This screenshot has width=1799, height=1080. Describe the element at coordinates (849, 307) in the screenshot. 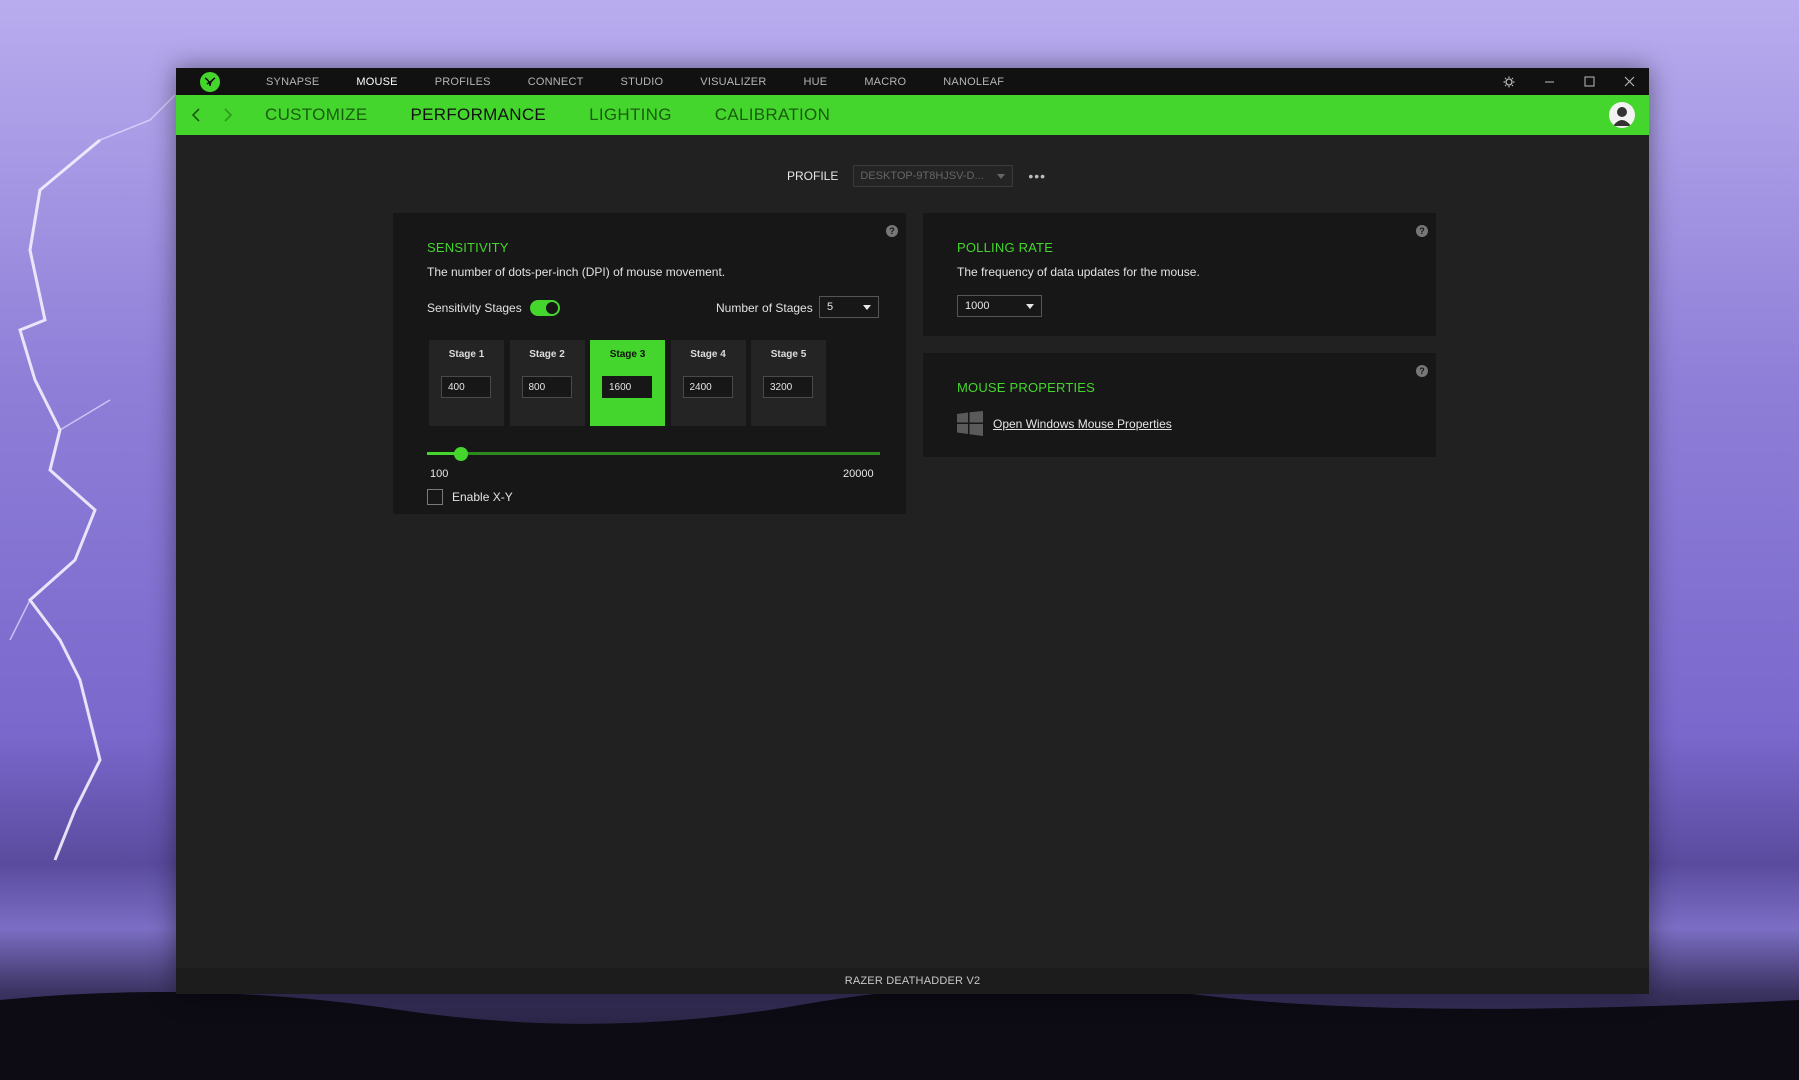

I see `number-of-stages-dropdown: 5` at that location.